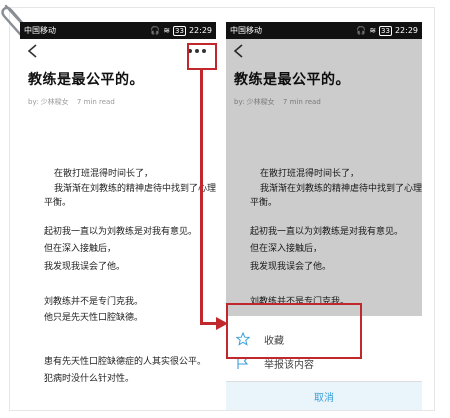 Image resolution: width=450 pixels, height=418 pixels. I want to click on paragraph: 平衡。, so click(58, 203).